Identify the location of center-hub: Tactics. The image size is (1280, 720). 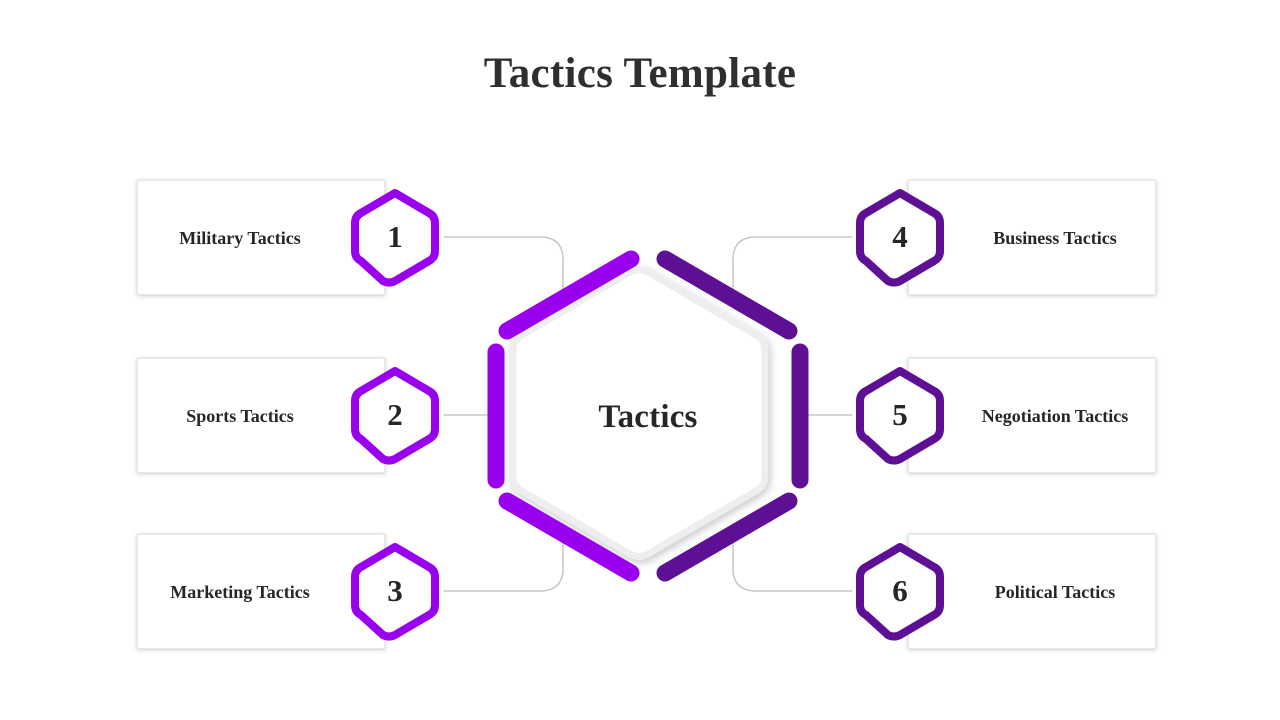
(648, 417).